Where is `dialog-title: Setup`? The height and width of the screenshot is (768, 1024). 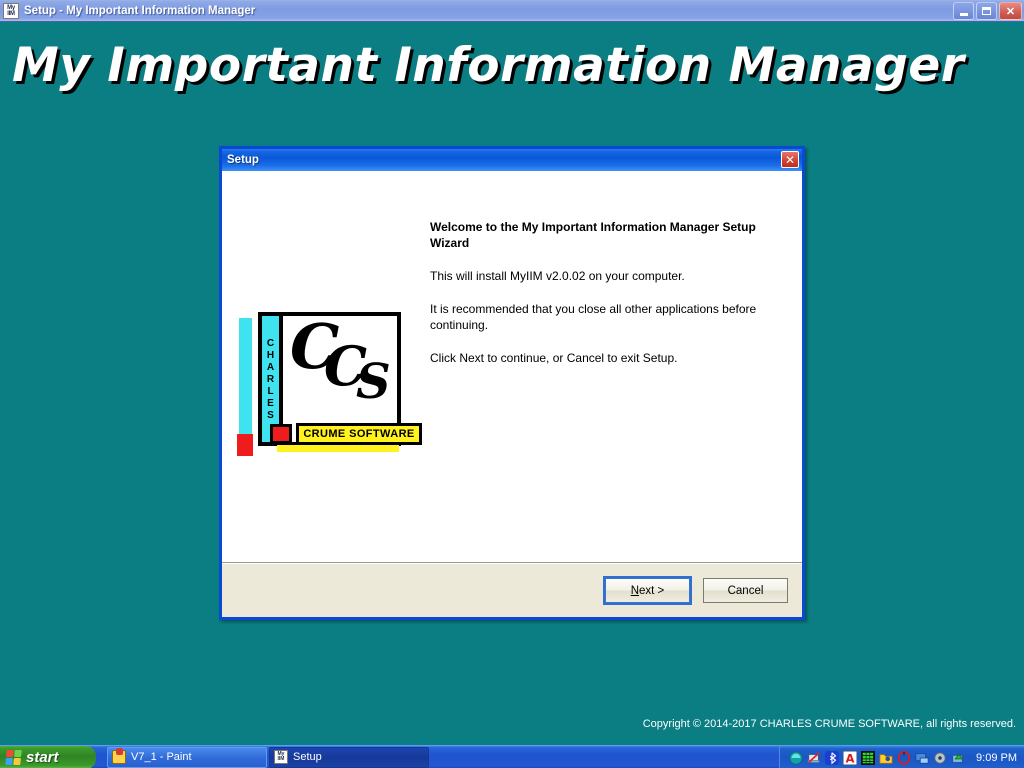 dialog-title: Setup is located at coordinates (243, 160).